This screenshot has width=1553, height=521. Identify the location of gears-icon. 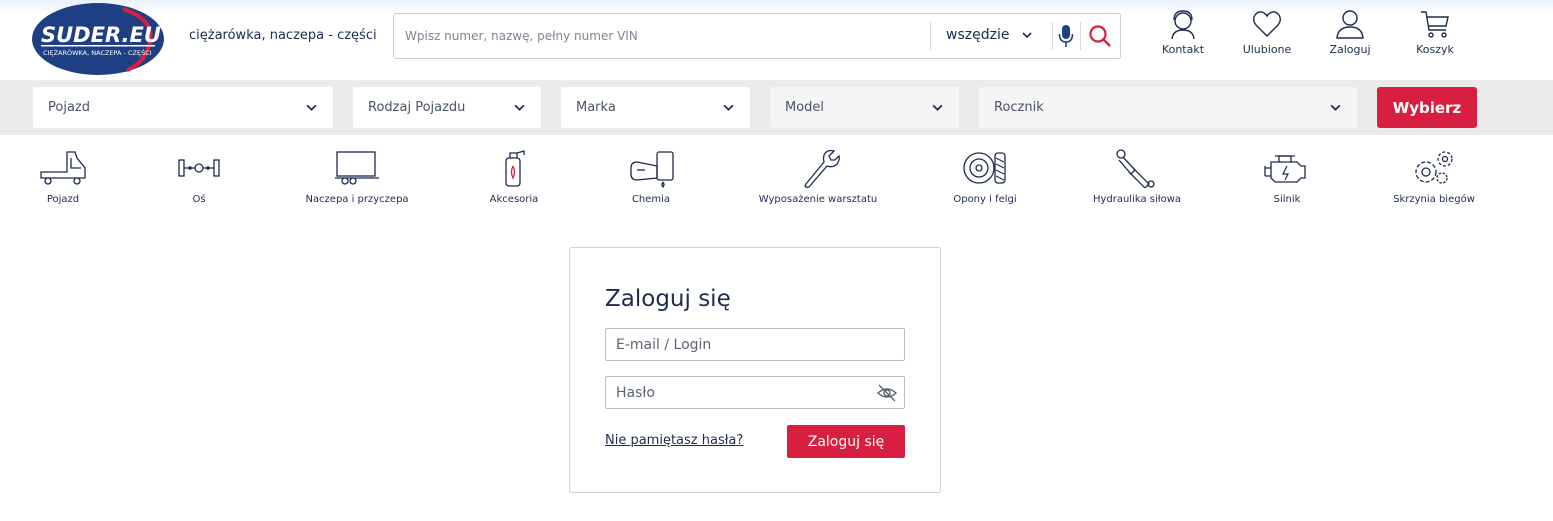
(1434, 167).